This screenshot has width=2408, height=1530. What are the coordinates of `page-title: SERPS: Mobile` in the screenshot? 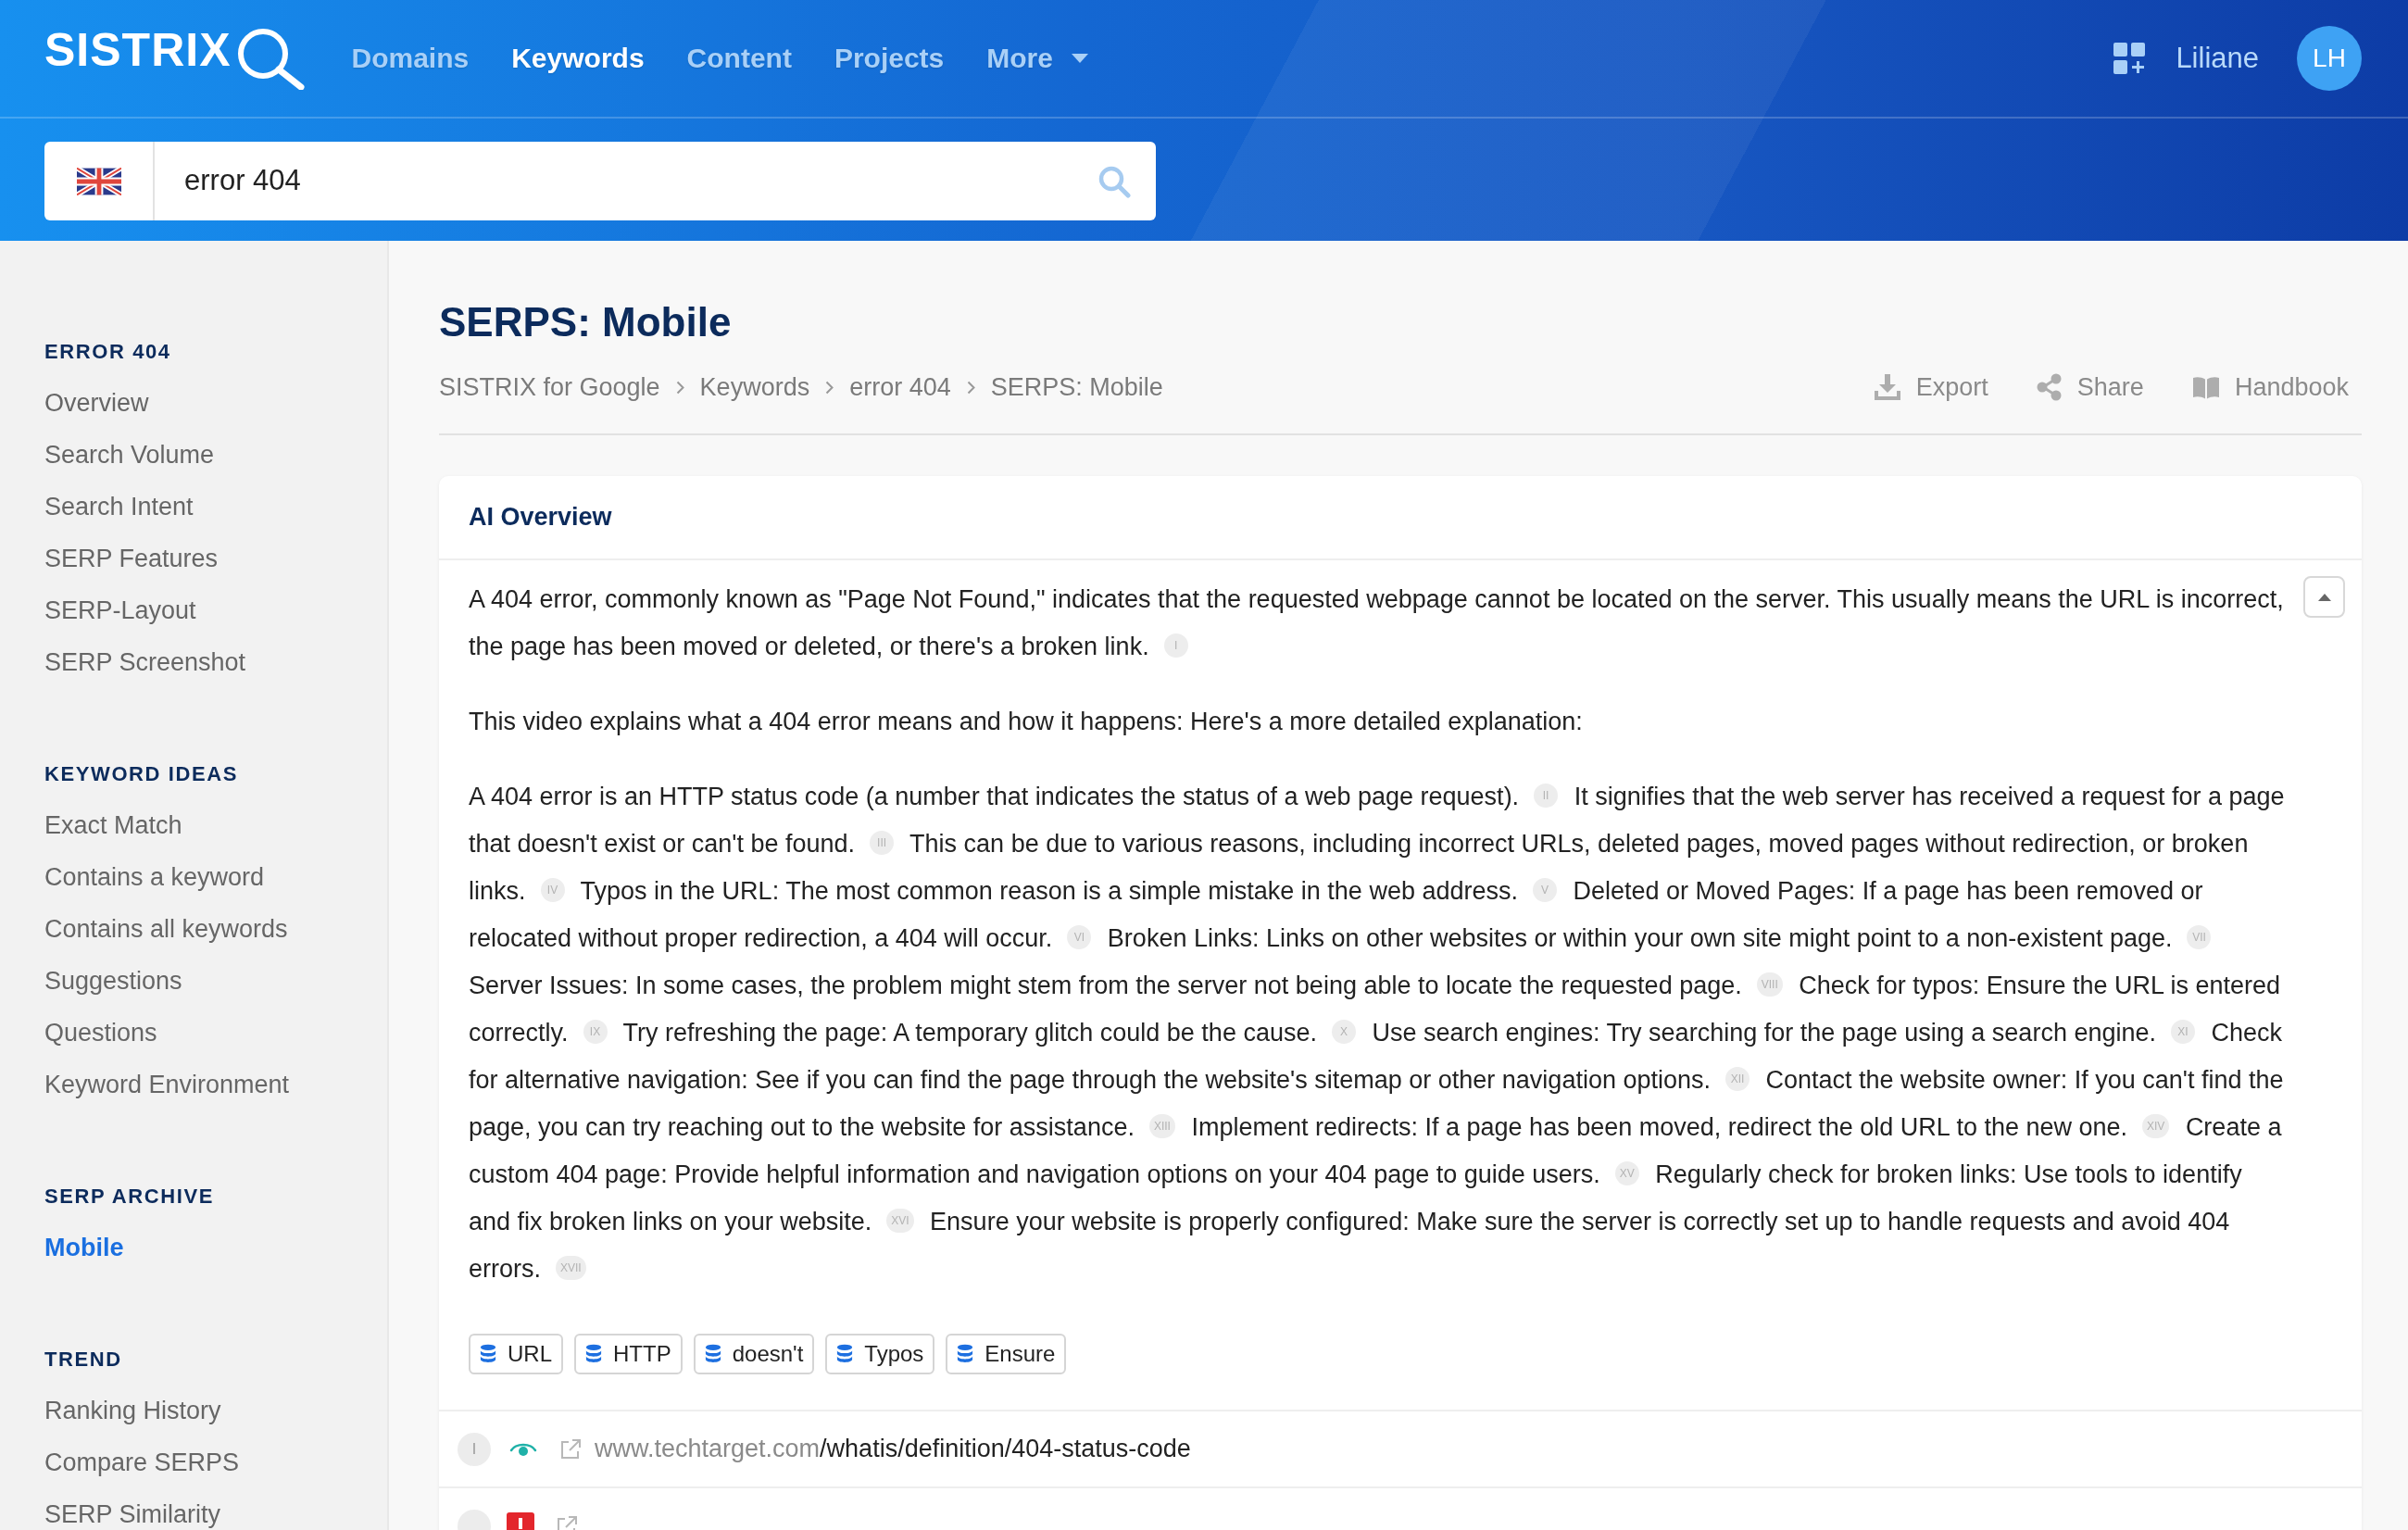 It's located at (586, 322).